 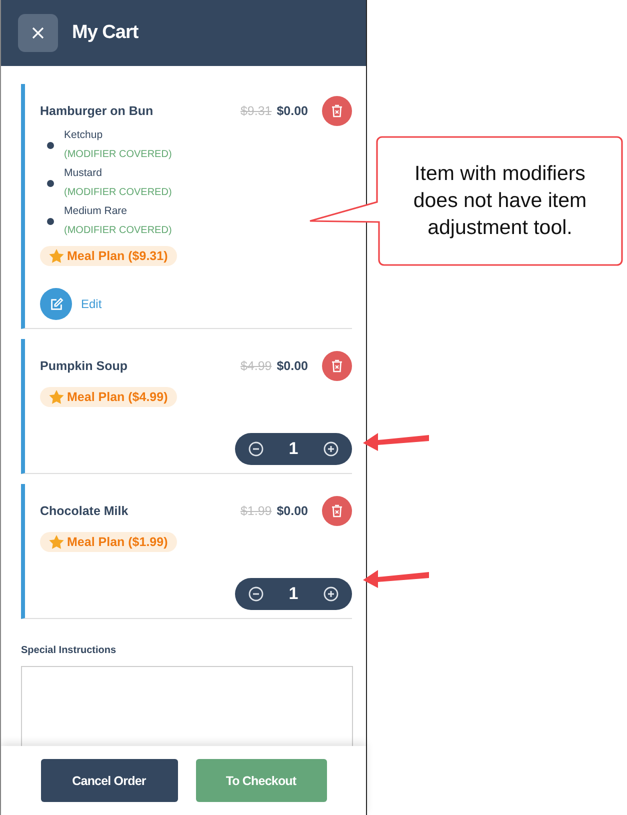 I want to click on item-name: Pumpkin Soup, so click(x=84, y=366).